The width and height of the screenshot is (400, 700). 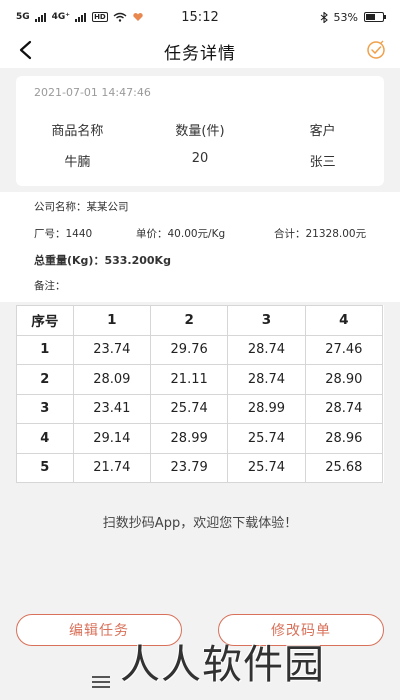 I want to click on table-row: 1 23.74 29.76 28.74 27.46, so click(x=200, y=349).